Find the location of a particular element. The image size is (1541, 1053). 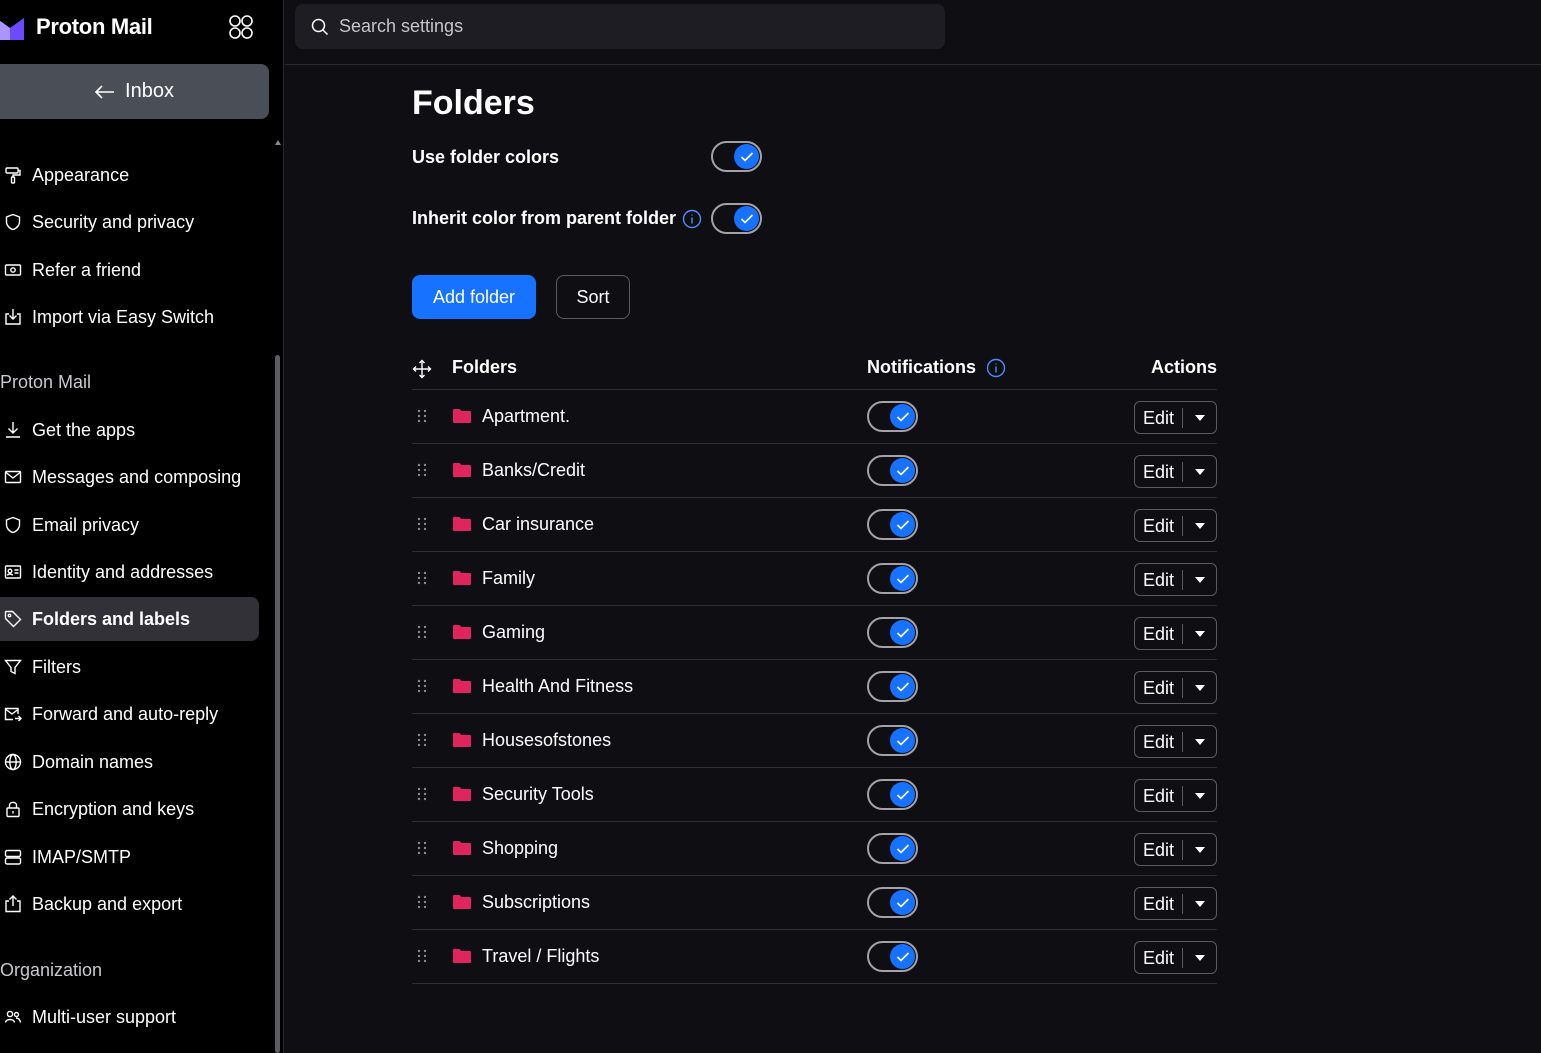

use-folder-colors-text: Use folder colors is located at coordinates (486, 157).